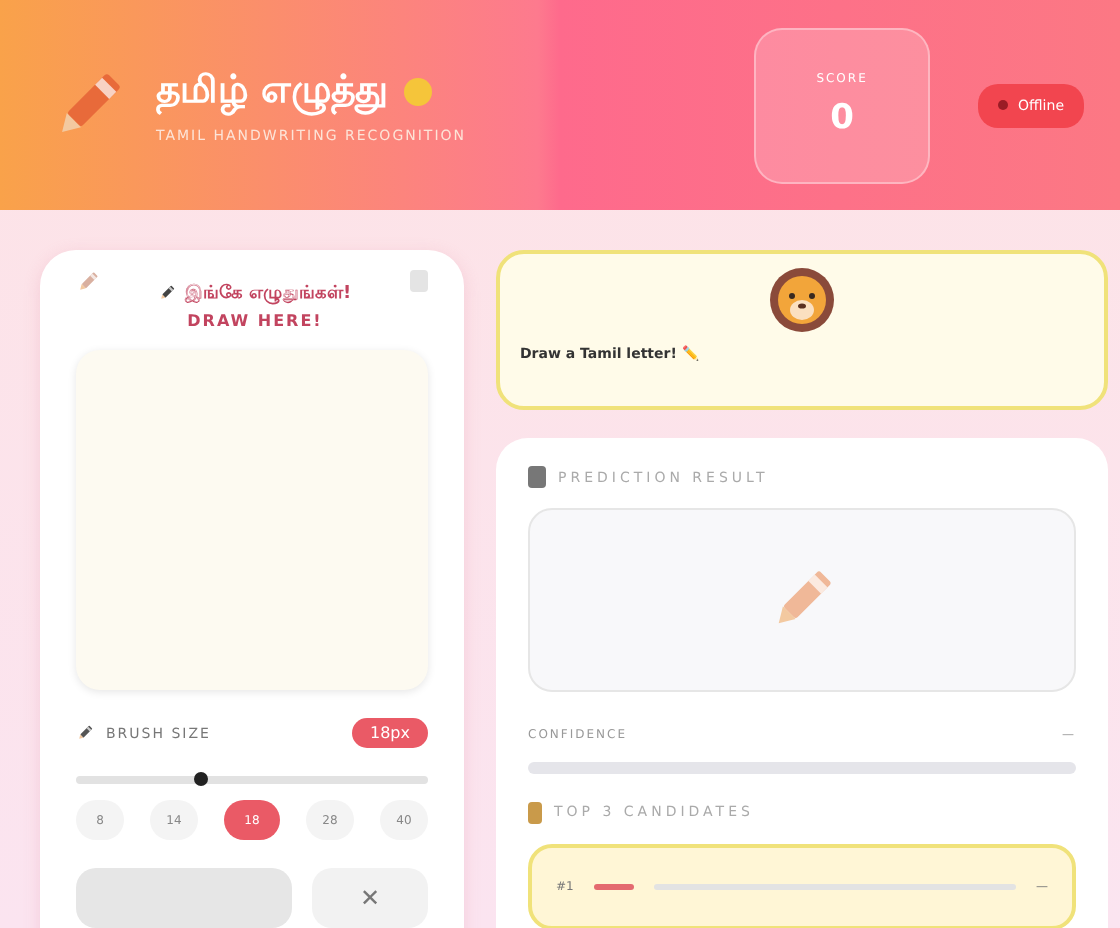 The image size is (1120, 928). I want to click on brush-value: 18px, so click(390, 733).